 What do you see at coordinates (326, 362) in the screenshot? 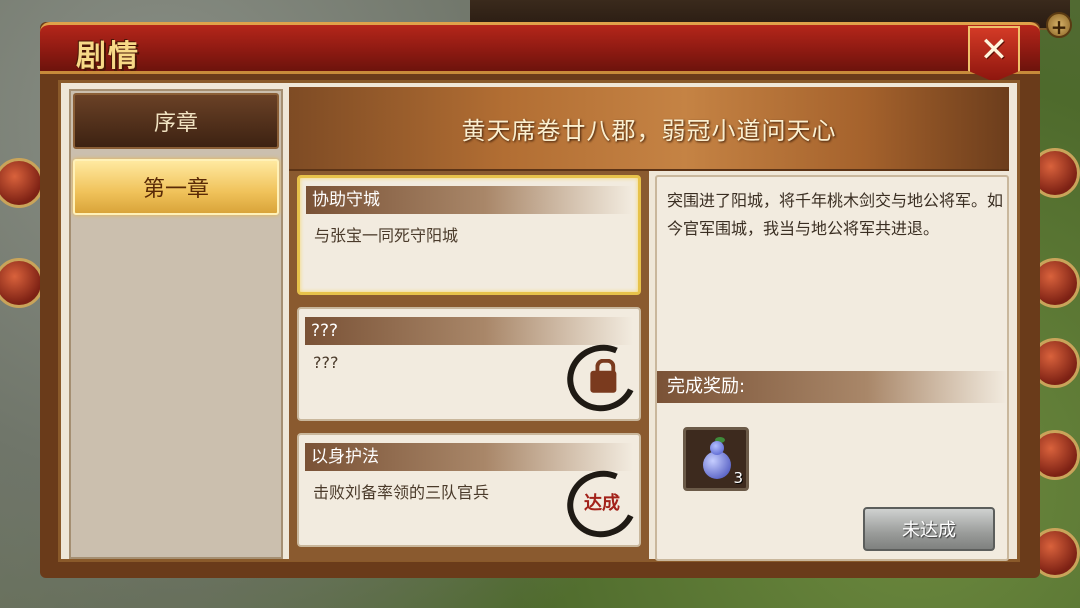
I see `quest-description: ???` at bounding box center [326, 362].